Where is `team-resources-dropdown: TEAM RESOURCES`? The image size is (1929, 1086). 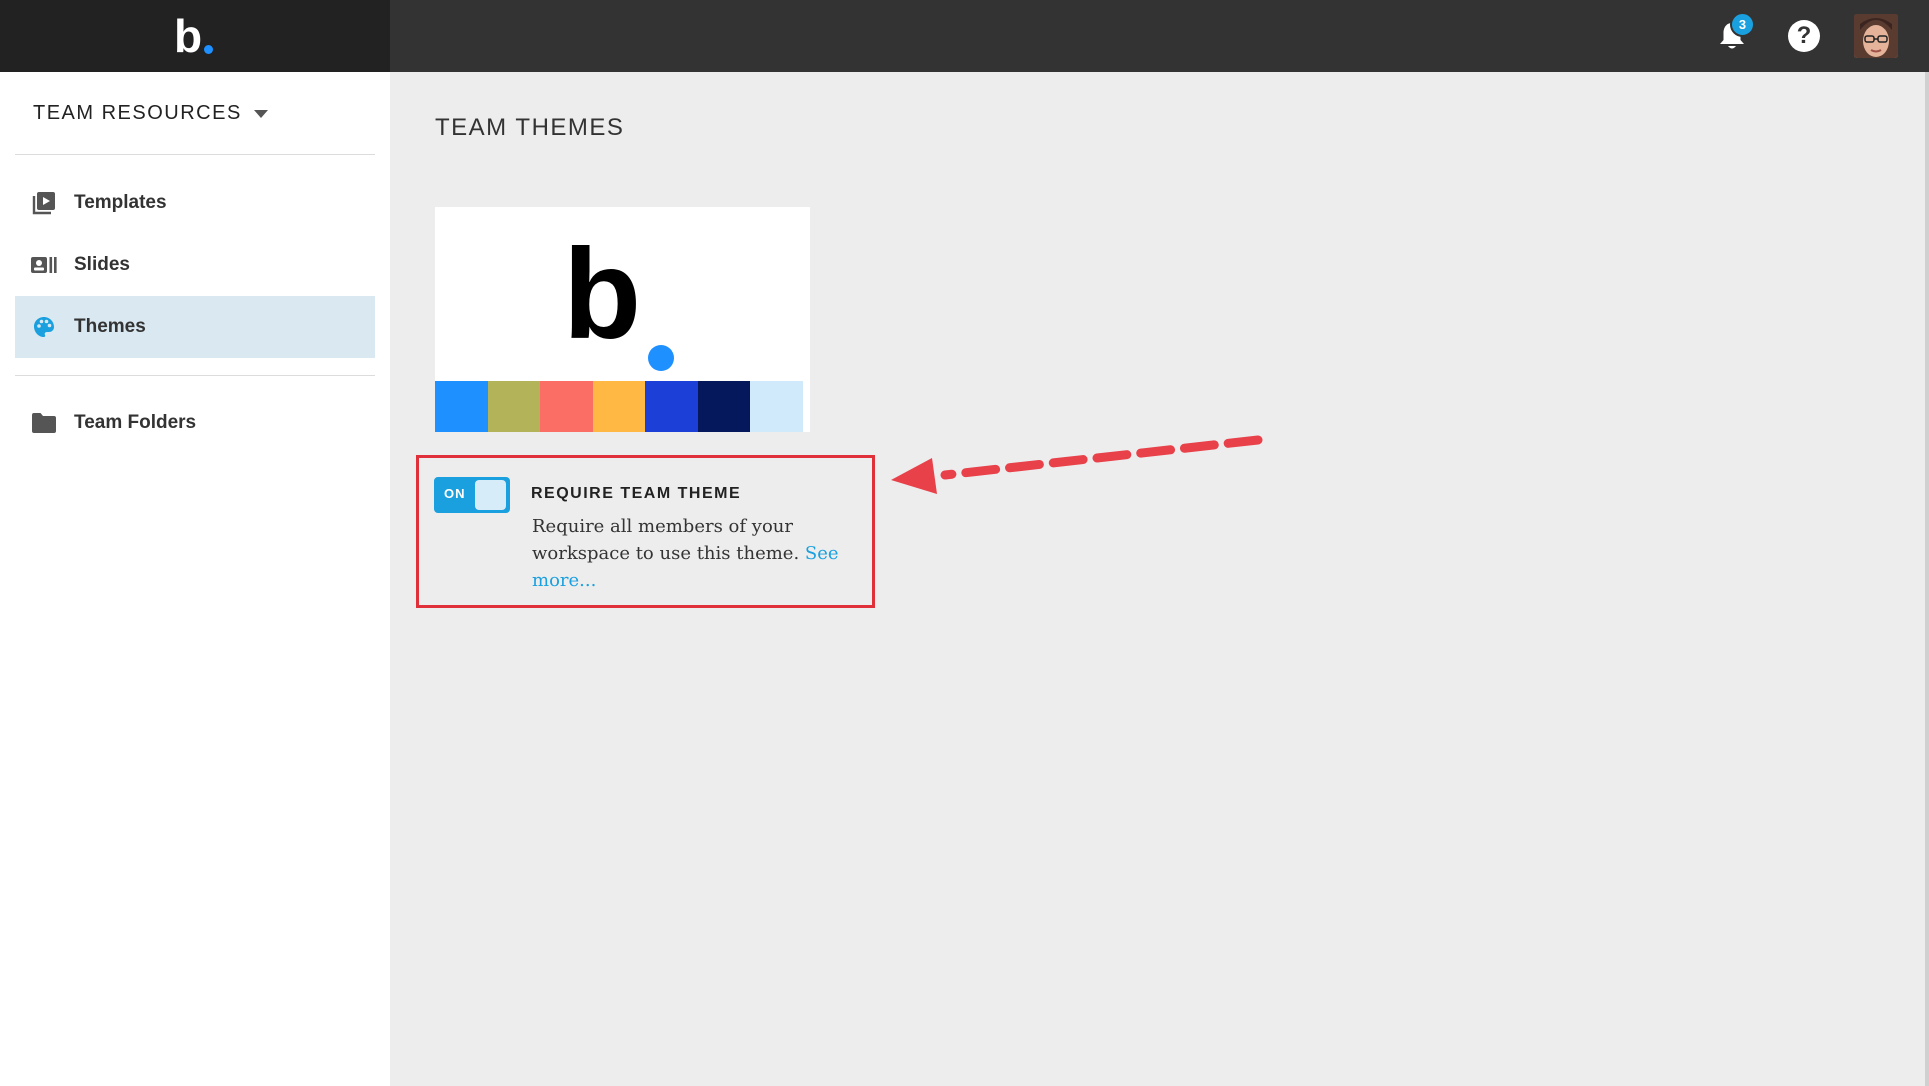 team-resources-dropdown: TEAM RESOURCES is located at coordinates (150, 113).